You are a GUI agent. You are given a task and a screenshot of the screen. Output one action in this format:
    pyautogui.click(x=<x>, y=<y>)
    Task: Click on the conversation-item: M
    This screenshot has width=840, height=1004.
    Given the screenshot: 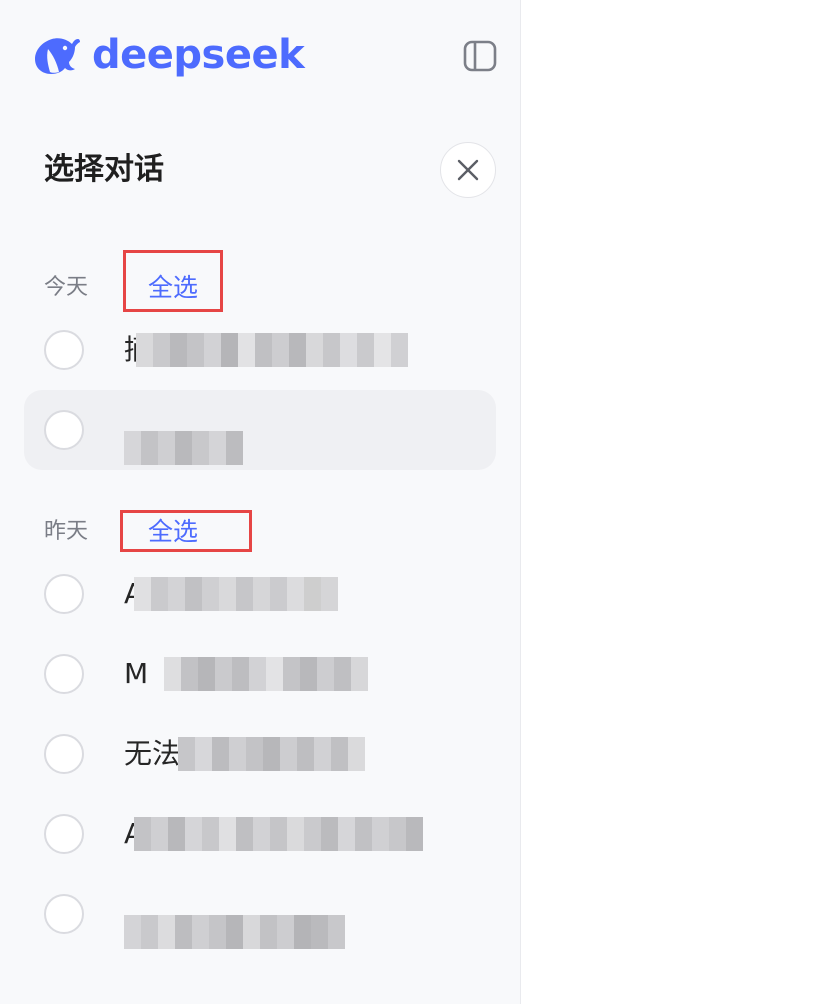 What is the action you would take?
    pyautogui.click(x=260, y=674)
    